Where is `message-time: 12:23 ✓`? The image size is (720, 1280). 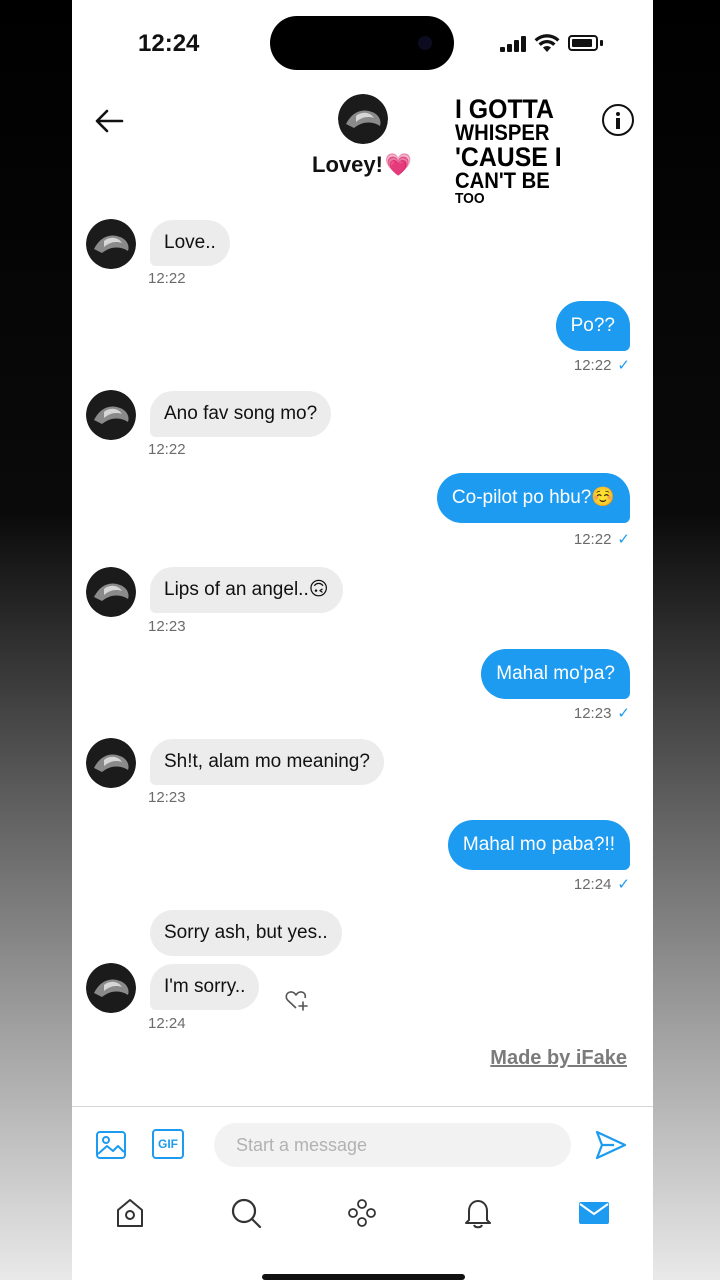 message-time: 12:23 ✓ is located at coordinates (601, 713).